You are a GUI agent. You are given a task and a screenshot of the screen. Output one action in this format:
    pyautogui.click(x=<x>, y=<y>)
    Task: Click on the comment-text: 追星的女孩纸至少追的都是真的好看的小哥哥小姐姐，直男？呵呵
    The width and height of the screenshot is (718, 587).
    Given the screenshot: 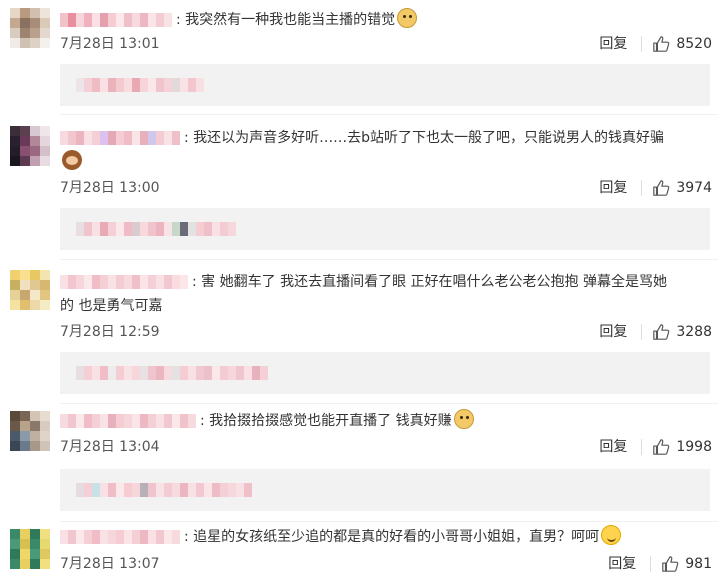 What is the action you would take?
    pyautogui.click(x=396, y=537)
    